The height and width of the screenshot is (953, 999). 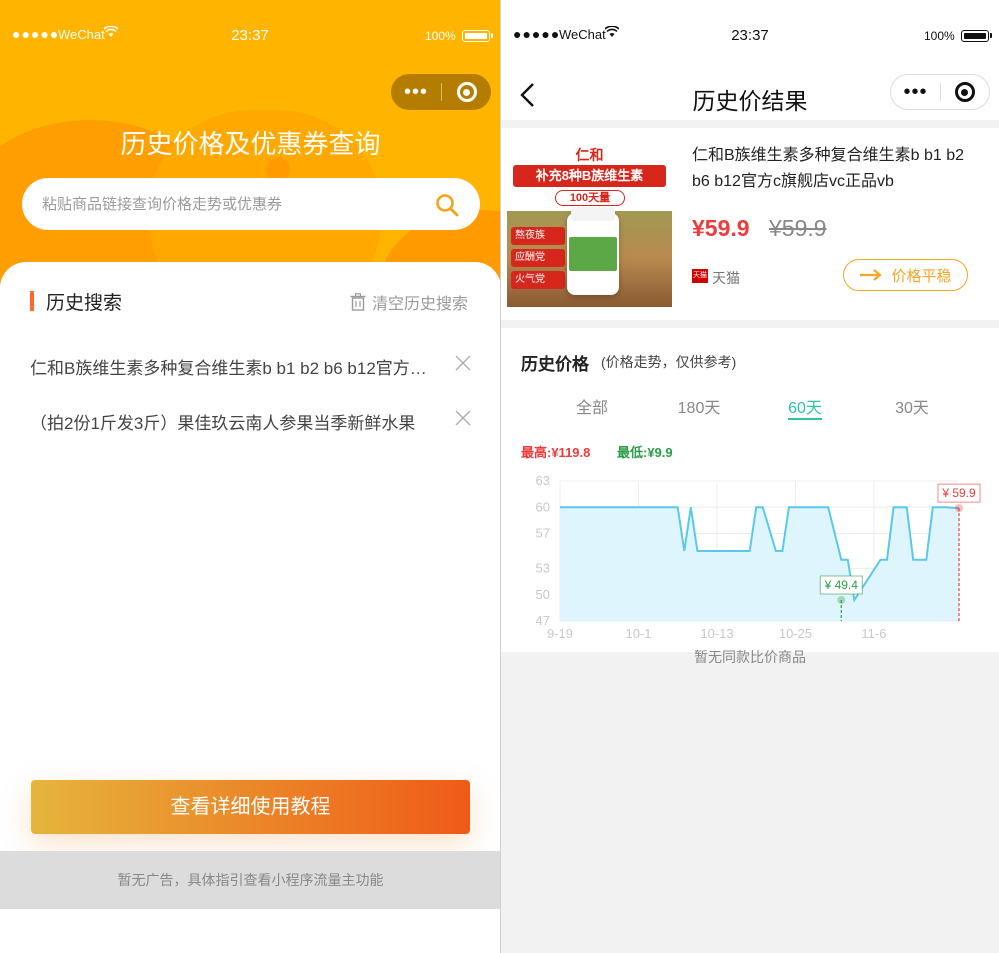 I want to click on history-item: （拍2份1斤发3斤）果佳玖云南人参果当季新鲜水果, so click(x=252, y=420).